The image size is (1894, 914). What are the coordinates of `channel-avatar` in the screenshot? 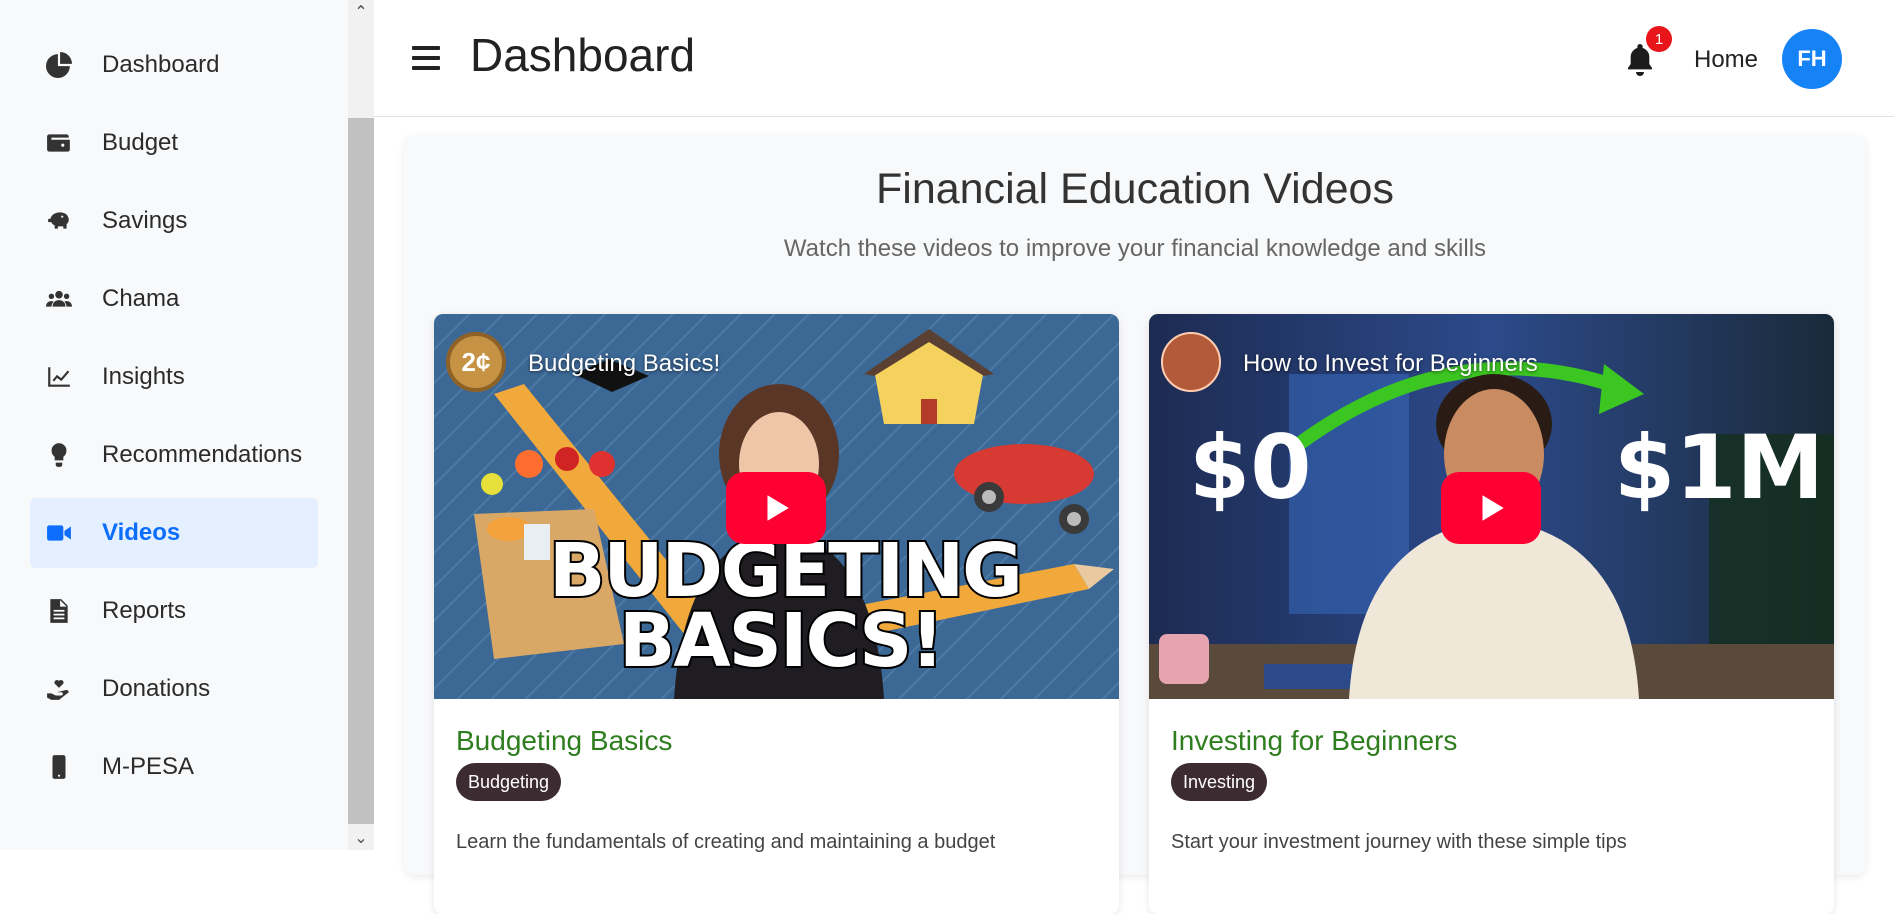 It's located at (1191, 362).